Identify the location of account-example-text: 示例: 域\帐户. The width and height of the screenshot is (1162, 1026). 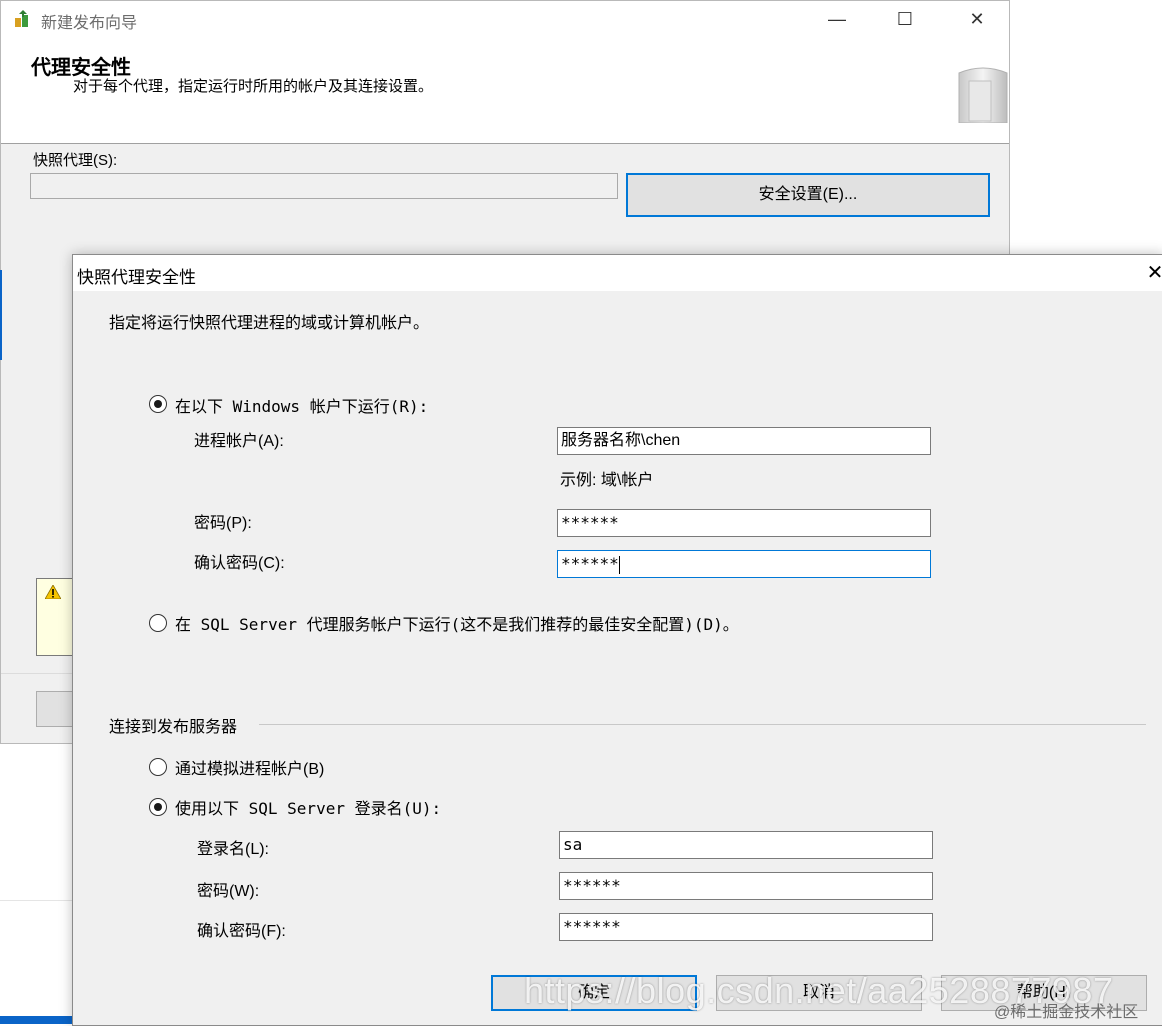
(607, 480).